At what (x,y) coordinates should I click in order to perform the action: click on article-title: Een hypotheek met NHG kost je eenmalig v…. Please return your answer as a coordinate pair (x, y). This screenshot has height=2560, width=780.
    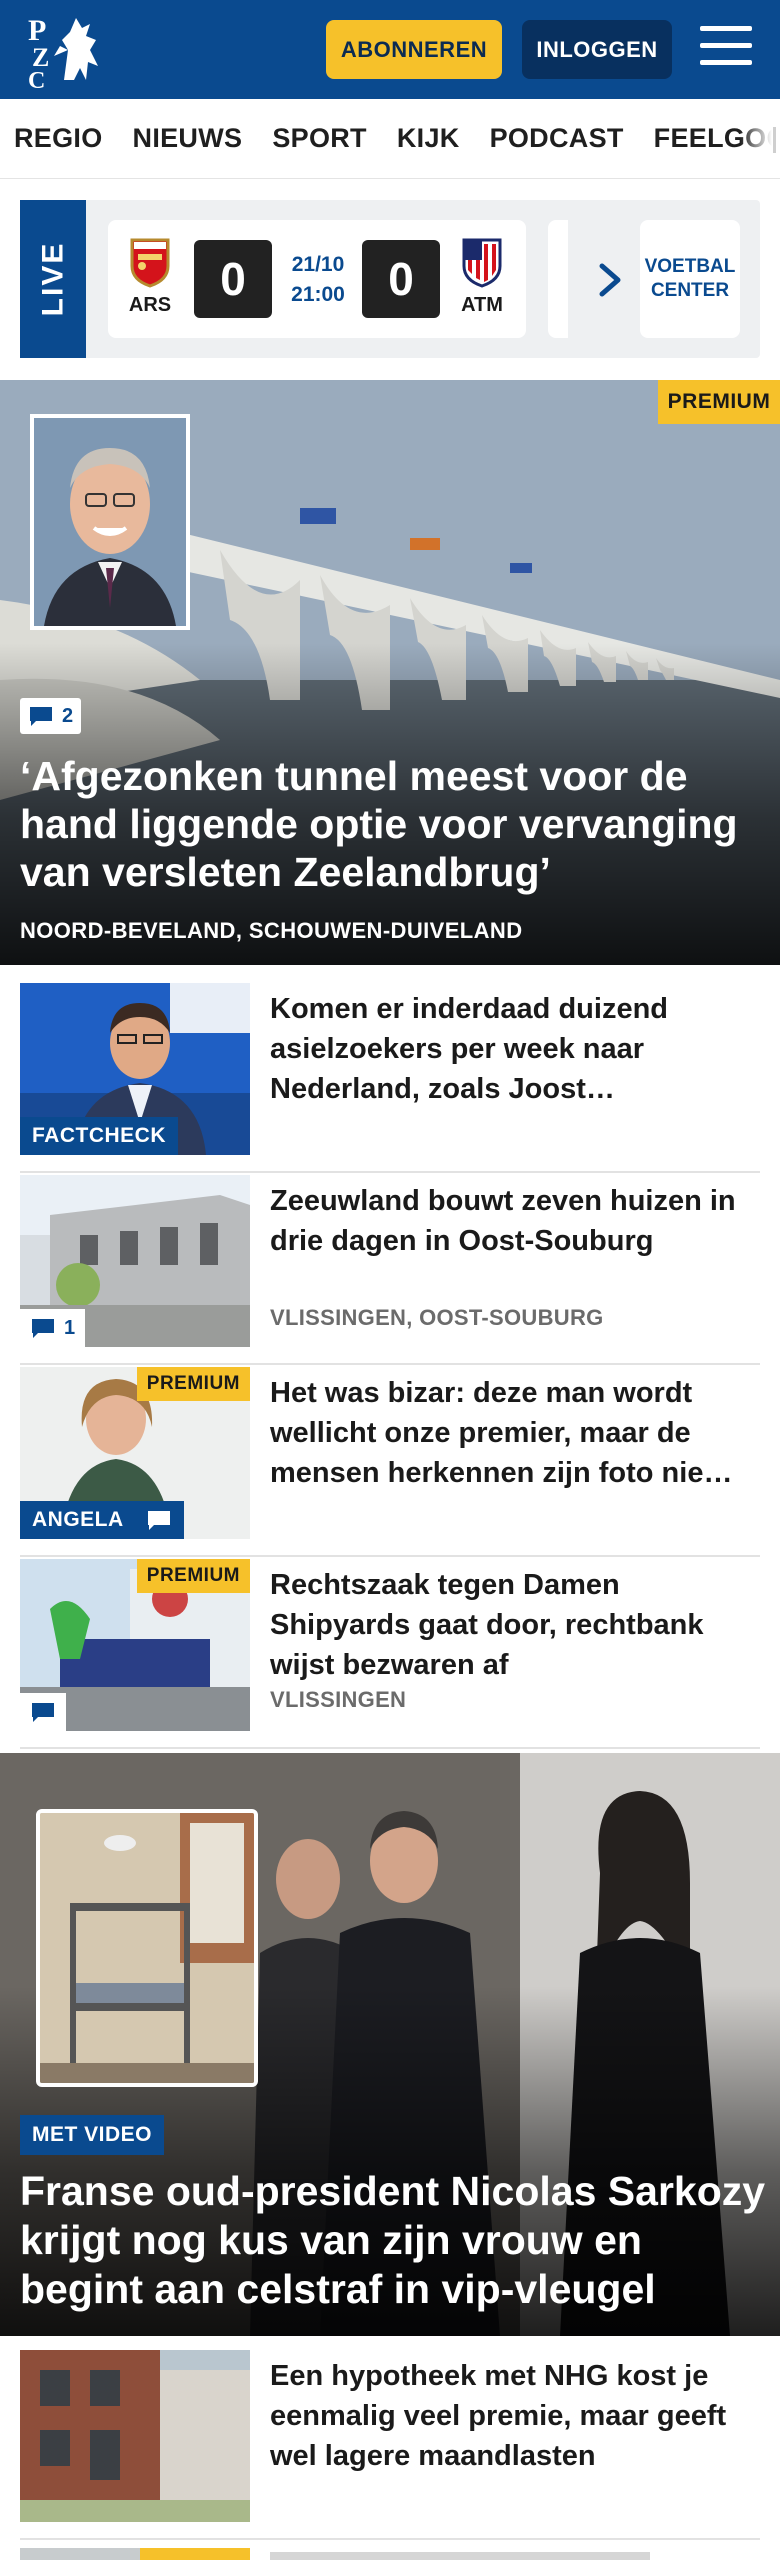
    Looking at the image, I should click on (517, 2416).